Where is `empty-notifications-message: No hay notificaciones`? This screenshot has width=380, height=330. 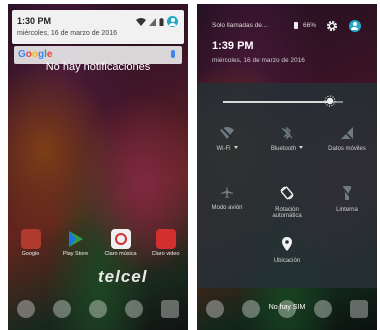
empty-notifications-message: No hay notificaciones is located at coordinates (98, 67).